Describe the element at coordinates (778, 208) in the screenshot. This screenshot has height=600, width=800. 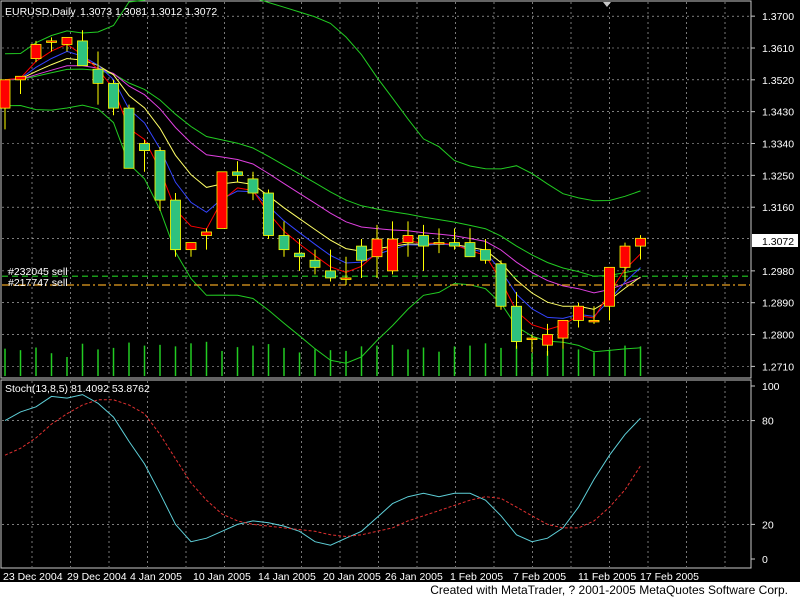
I see `price-tick-label: 1.3160` at that location.